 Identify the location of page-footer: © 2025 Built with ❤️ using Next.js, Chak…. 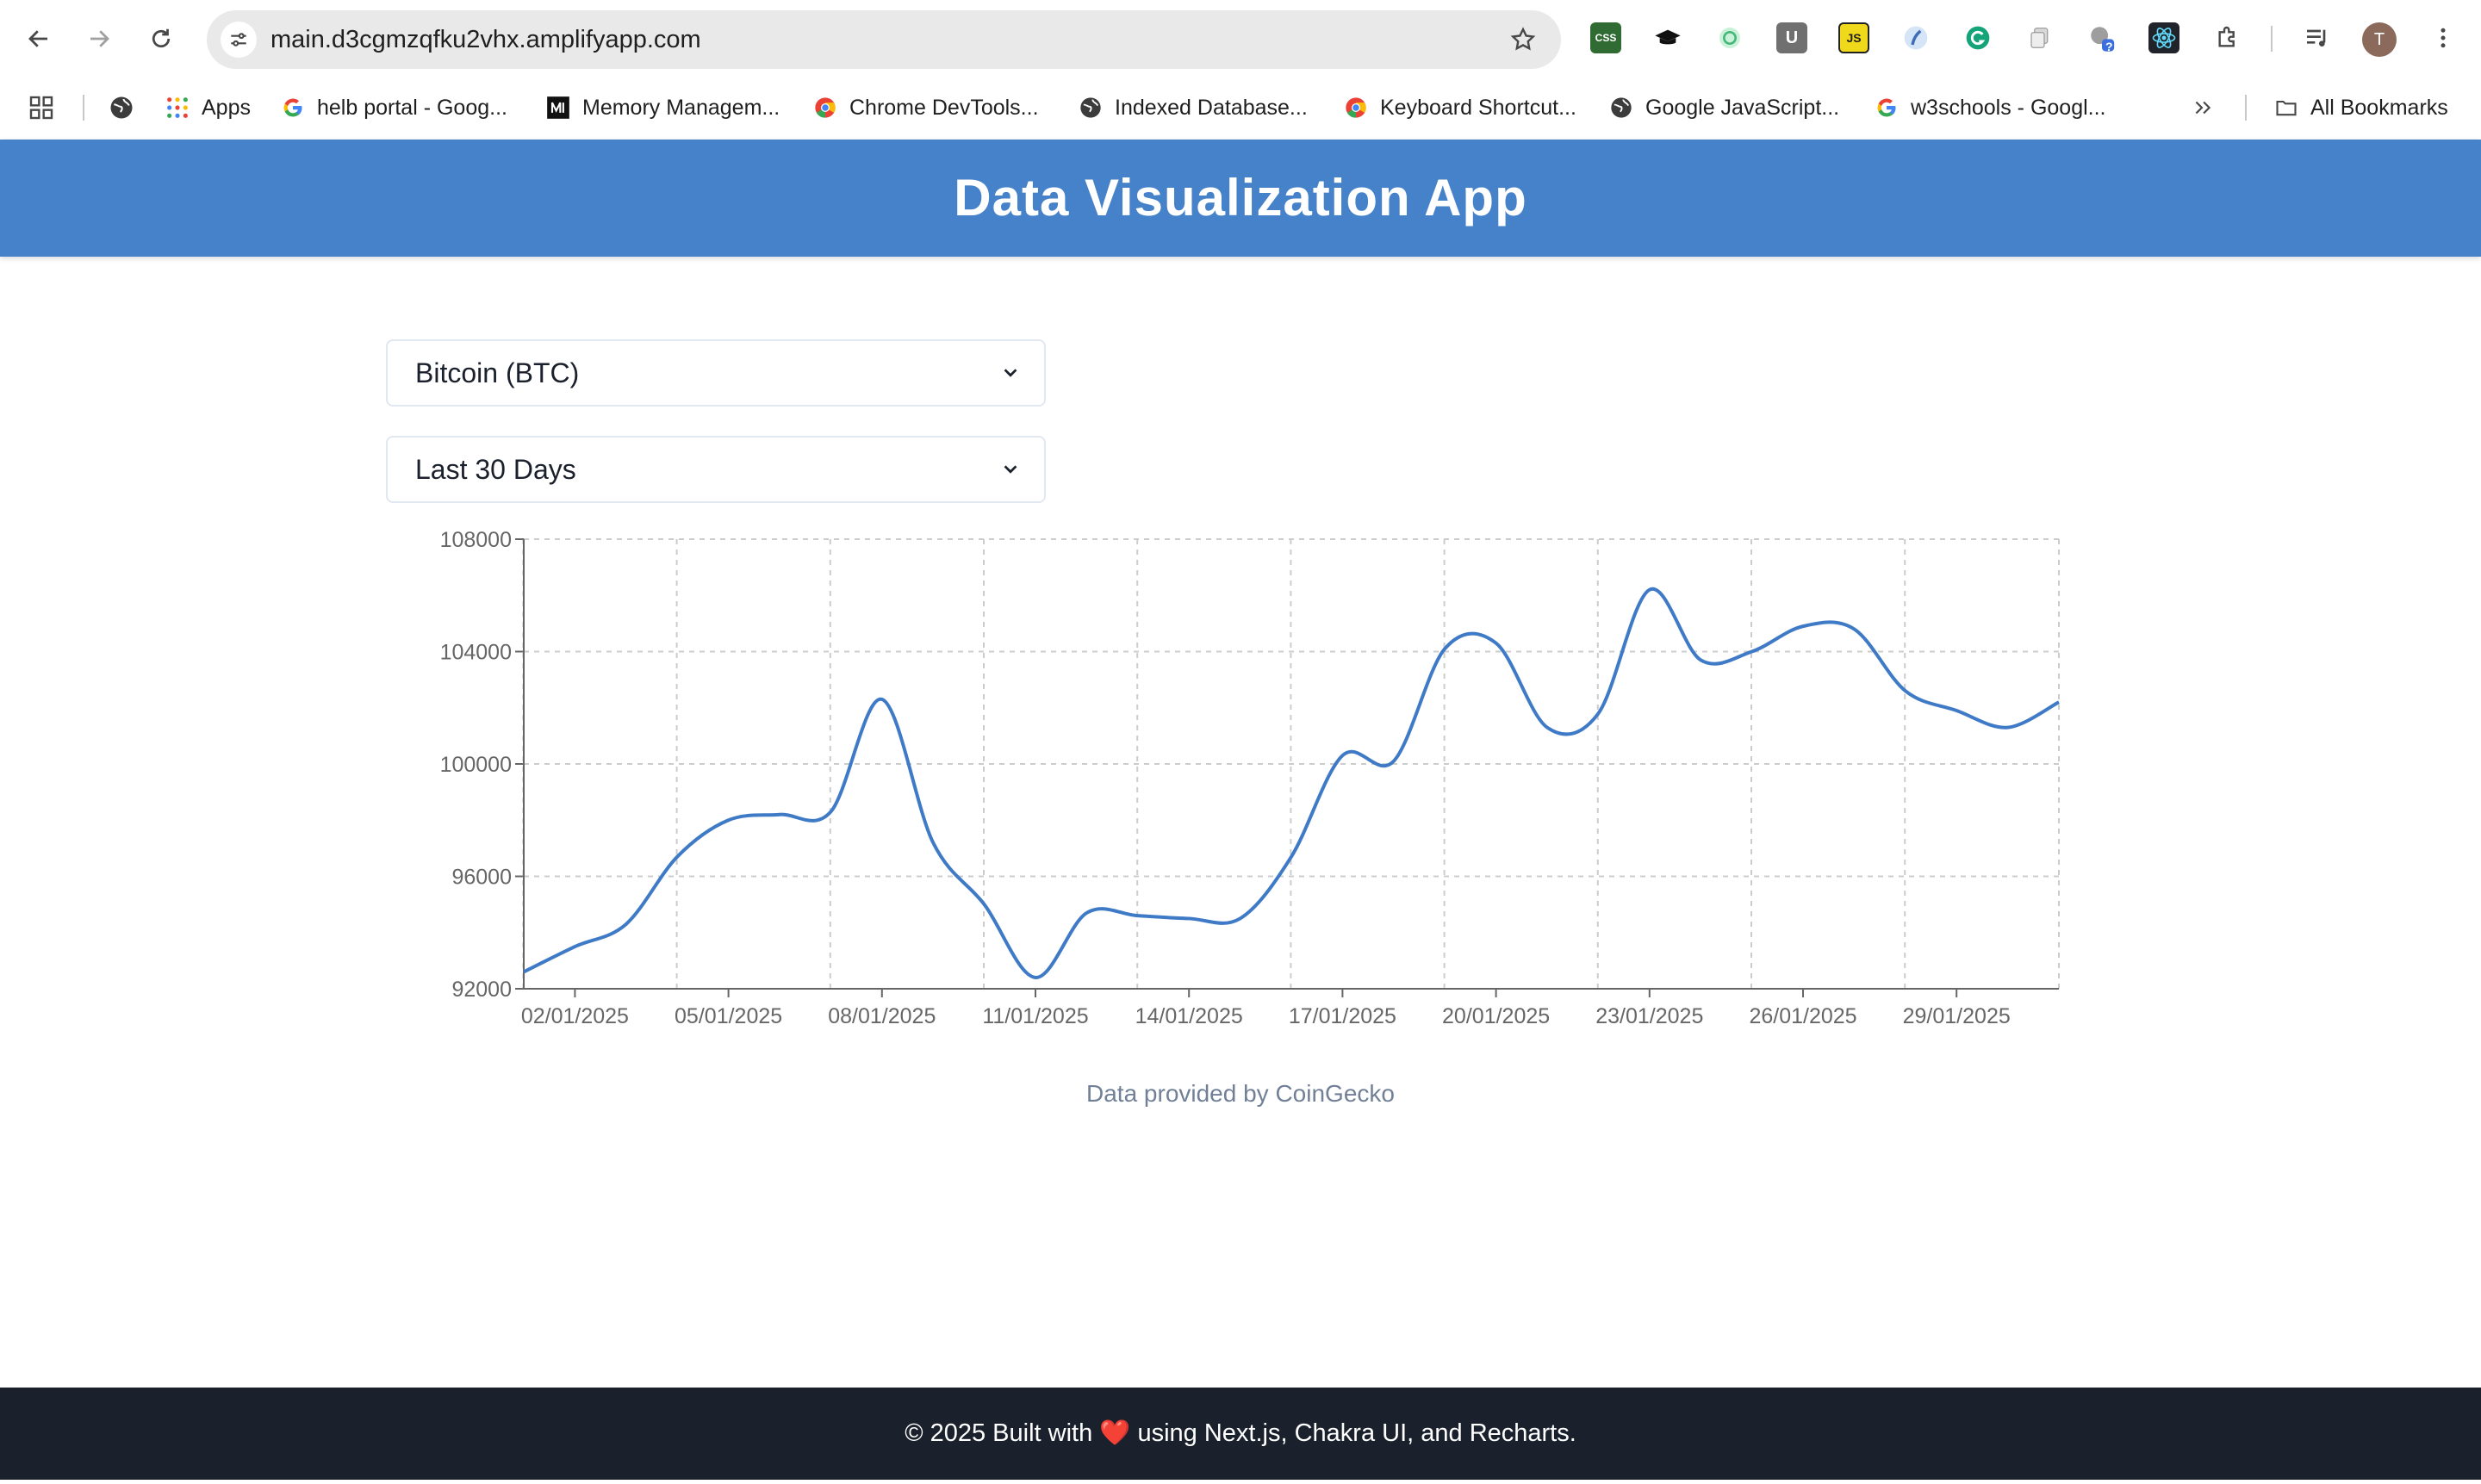
(1241, 1434).